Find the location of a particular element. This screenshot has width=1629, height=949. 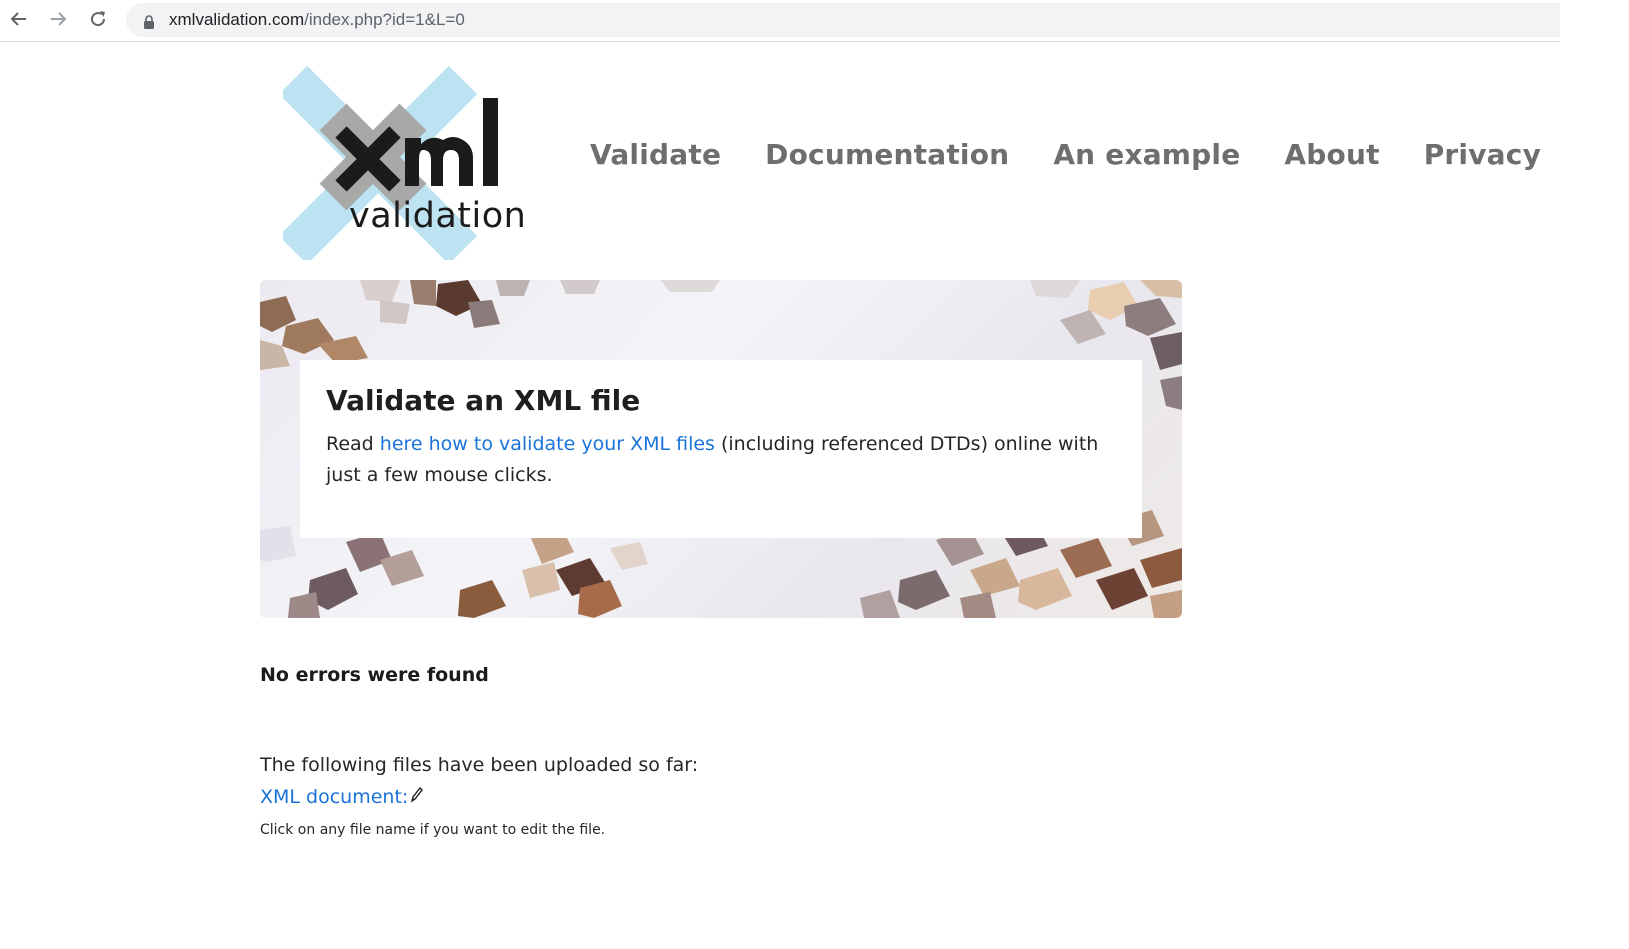

nav-about: About is located at coordinates (1331, 154).